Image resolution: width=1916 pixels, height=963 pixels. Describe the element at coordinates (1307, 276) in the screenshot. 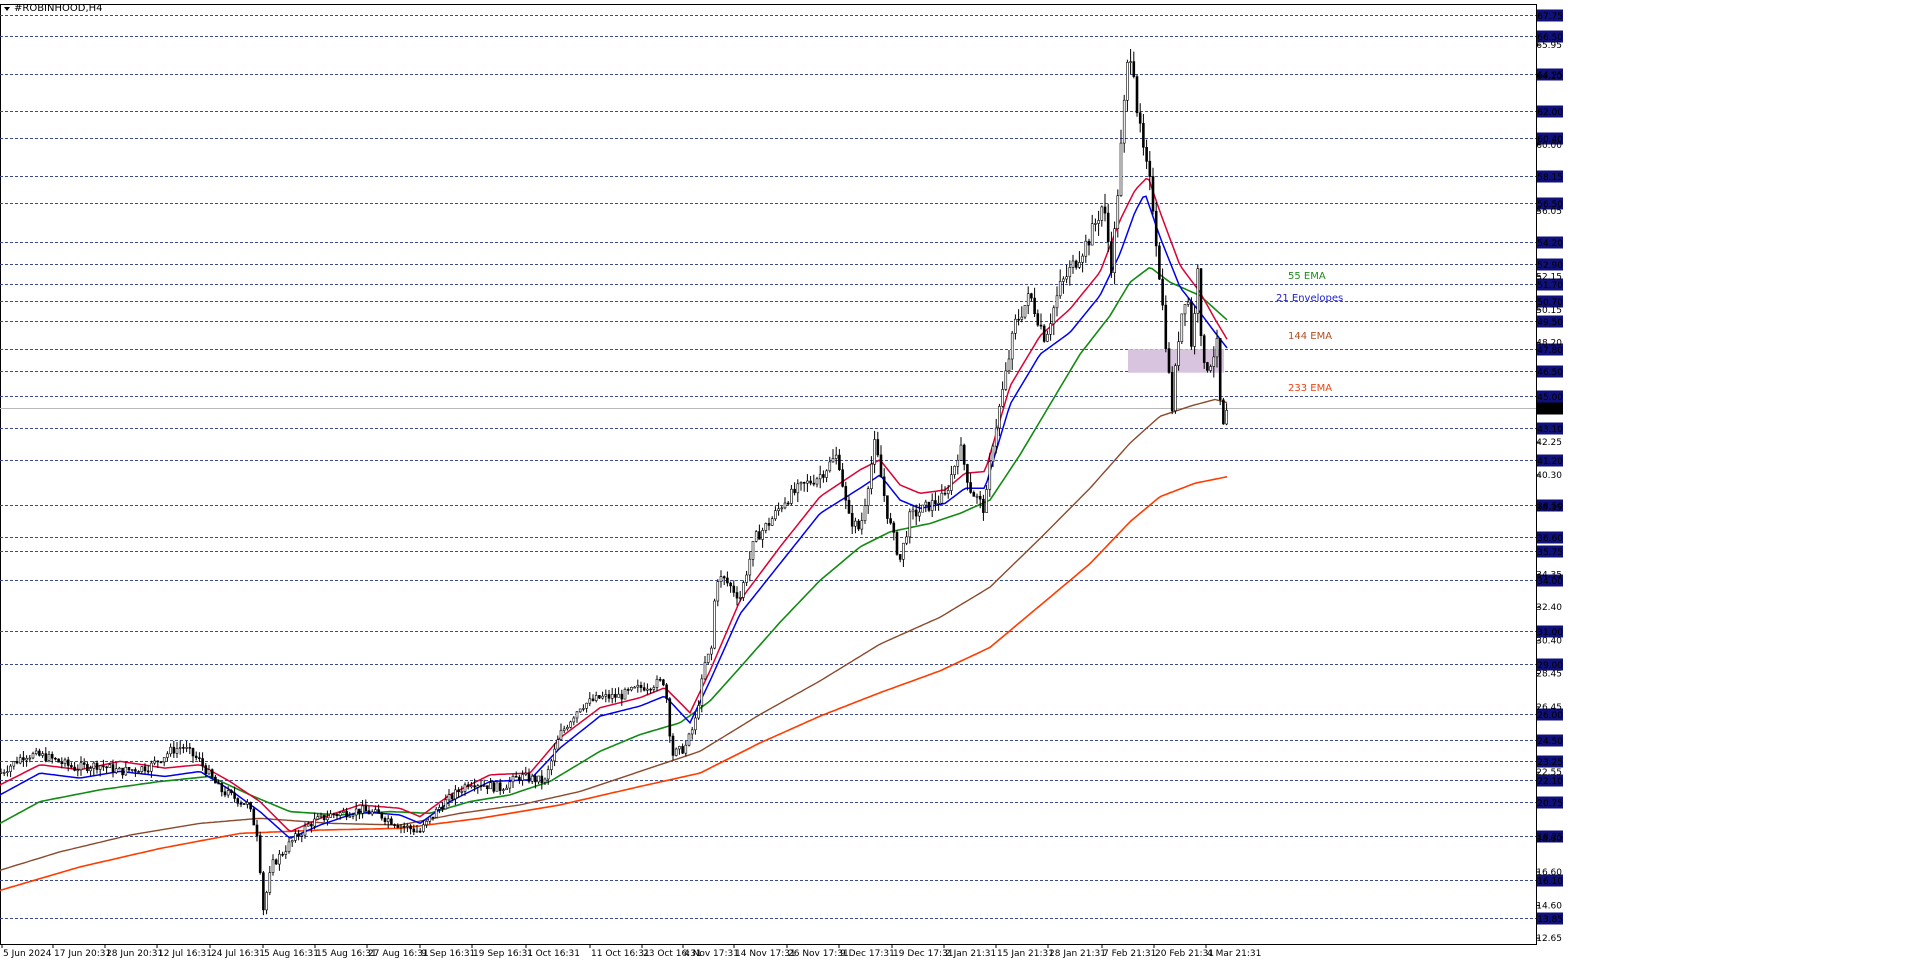

I see `indicator-label: 55 EMA` at that location.